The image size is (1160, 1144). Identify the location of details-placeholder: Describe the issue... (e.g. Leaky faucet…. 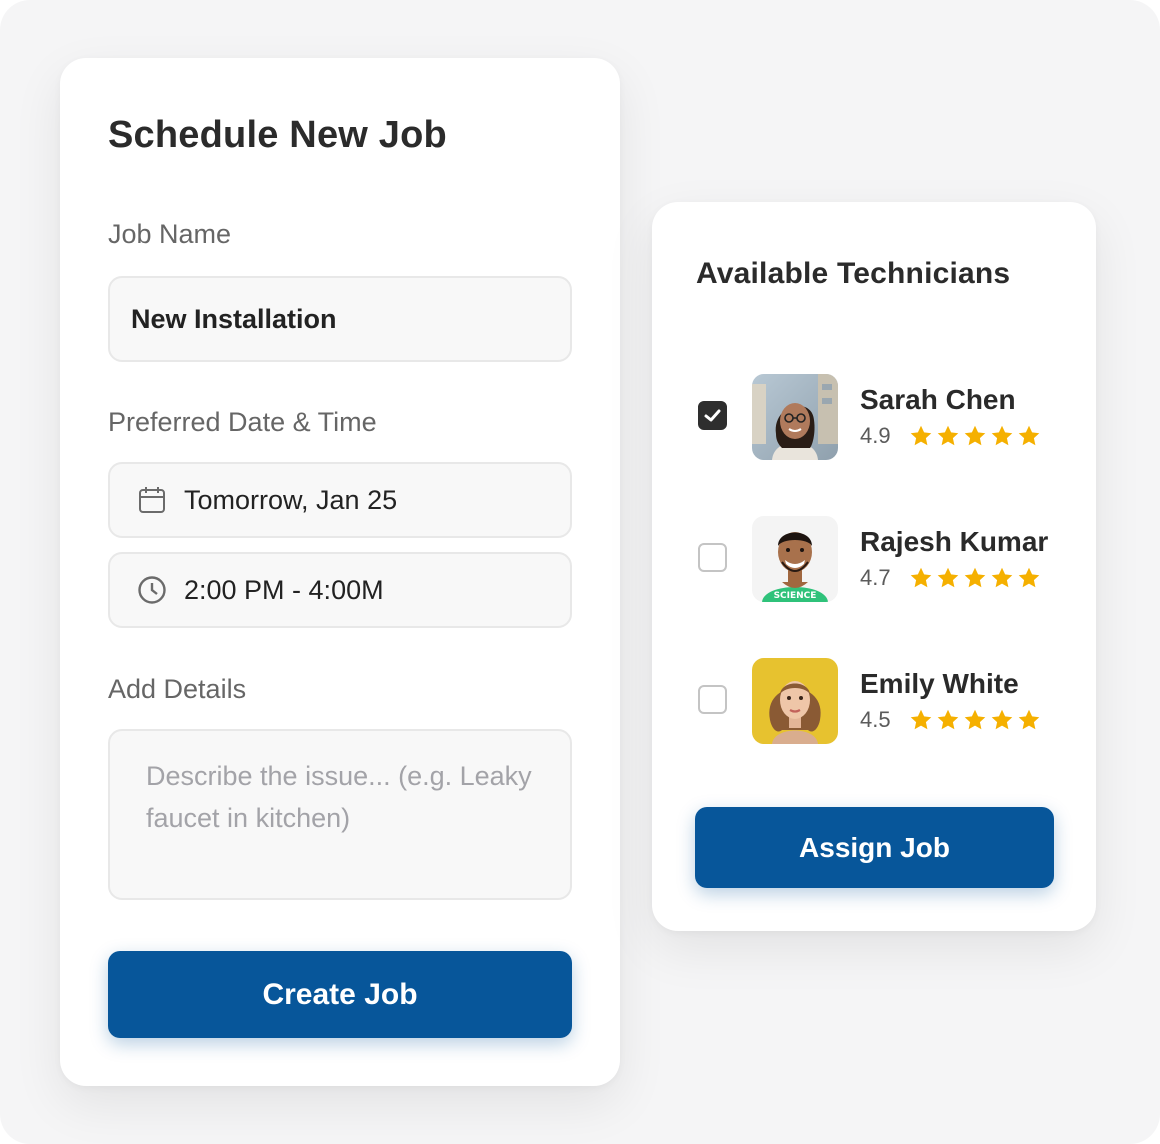
(339, 797).